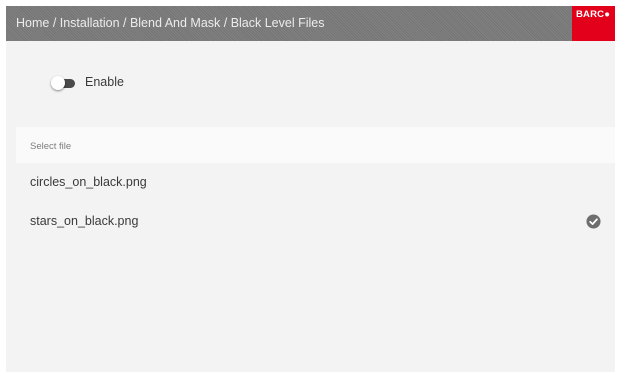 The image size is (619, 376). I want to click on logo-text: BARC●, so click(593, 14).